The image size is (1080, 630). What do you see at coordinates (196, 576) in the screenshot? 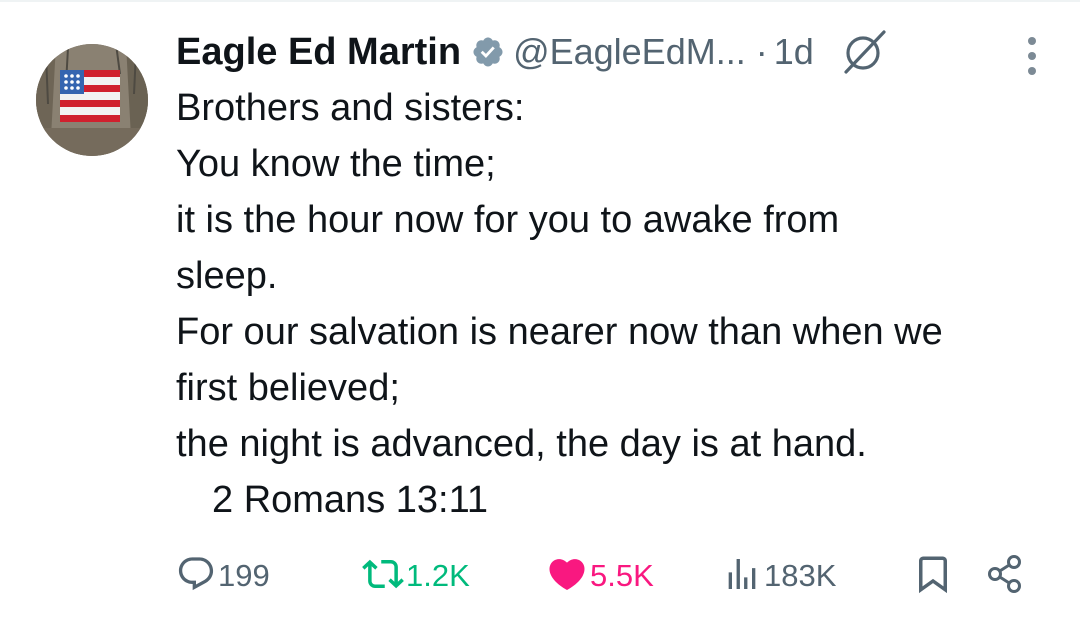
I see `reply-icon` at bounding box center [196, 576].